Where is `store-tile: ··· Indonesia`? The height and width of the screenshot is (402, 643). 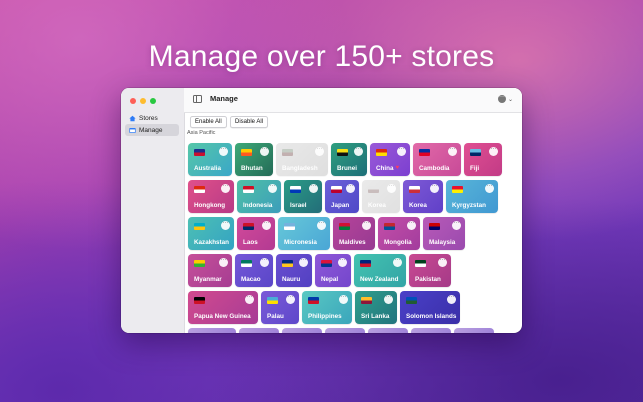 store-tile: ··· Indonesia is located at coordinates (259, 196).